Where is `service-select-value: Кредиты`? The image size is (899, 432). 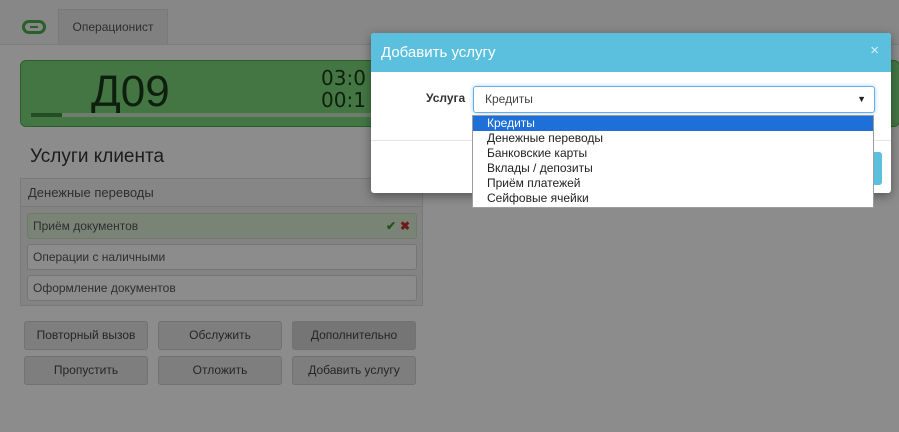
service-select-value: Кредиты is located at coordinates (509, 99).